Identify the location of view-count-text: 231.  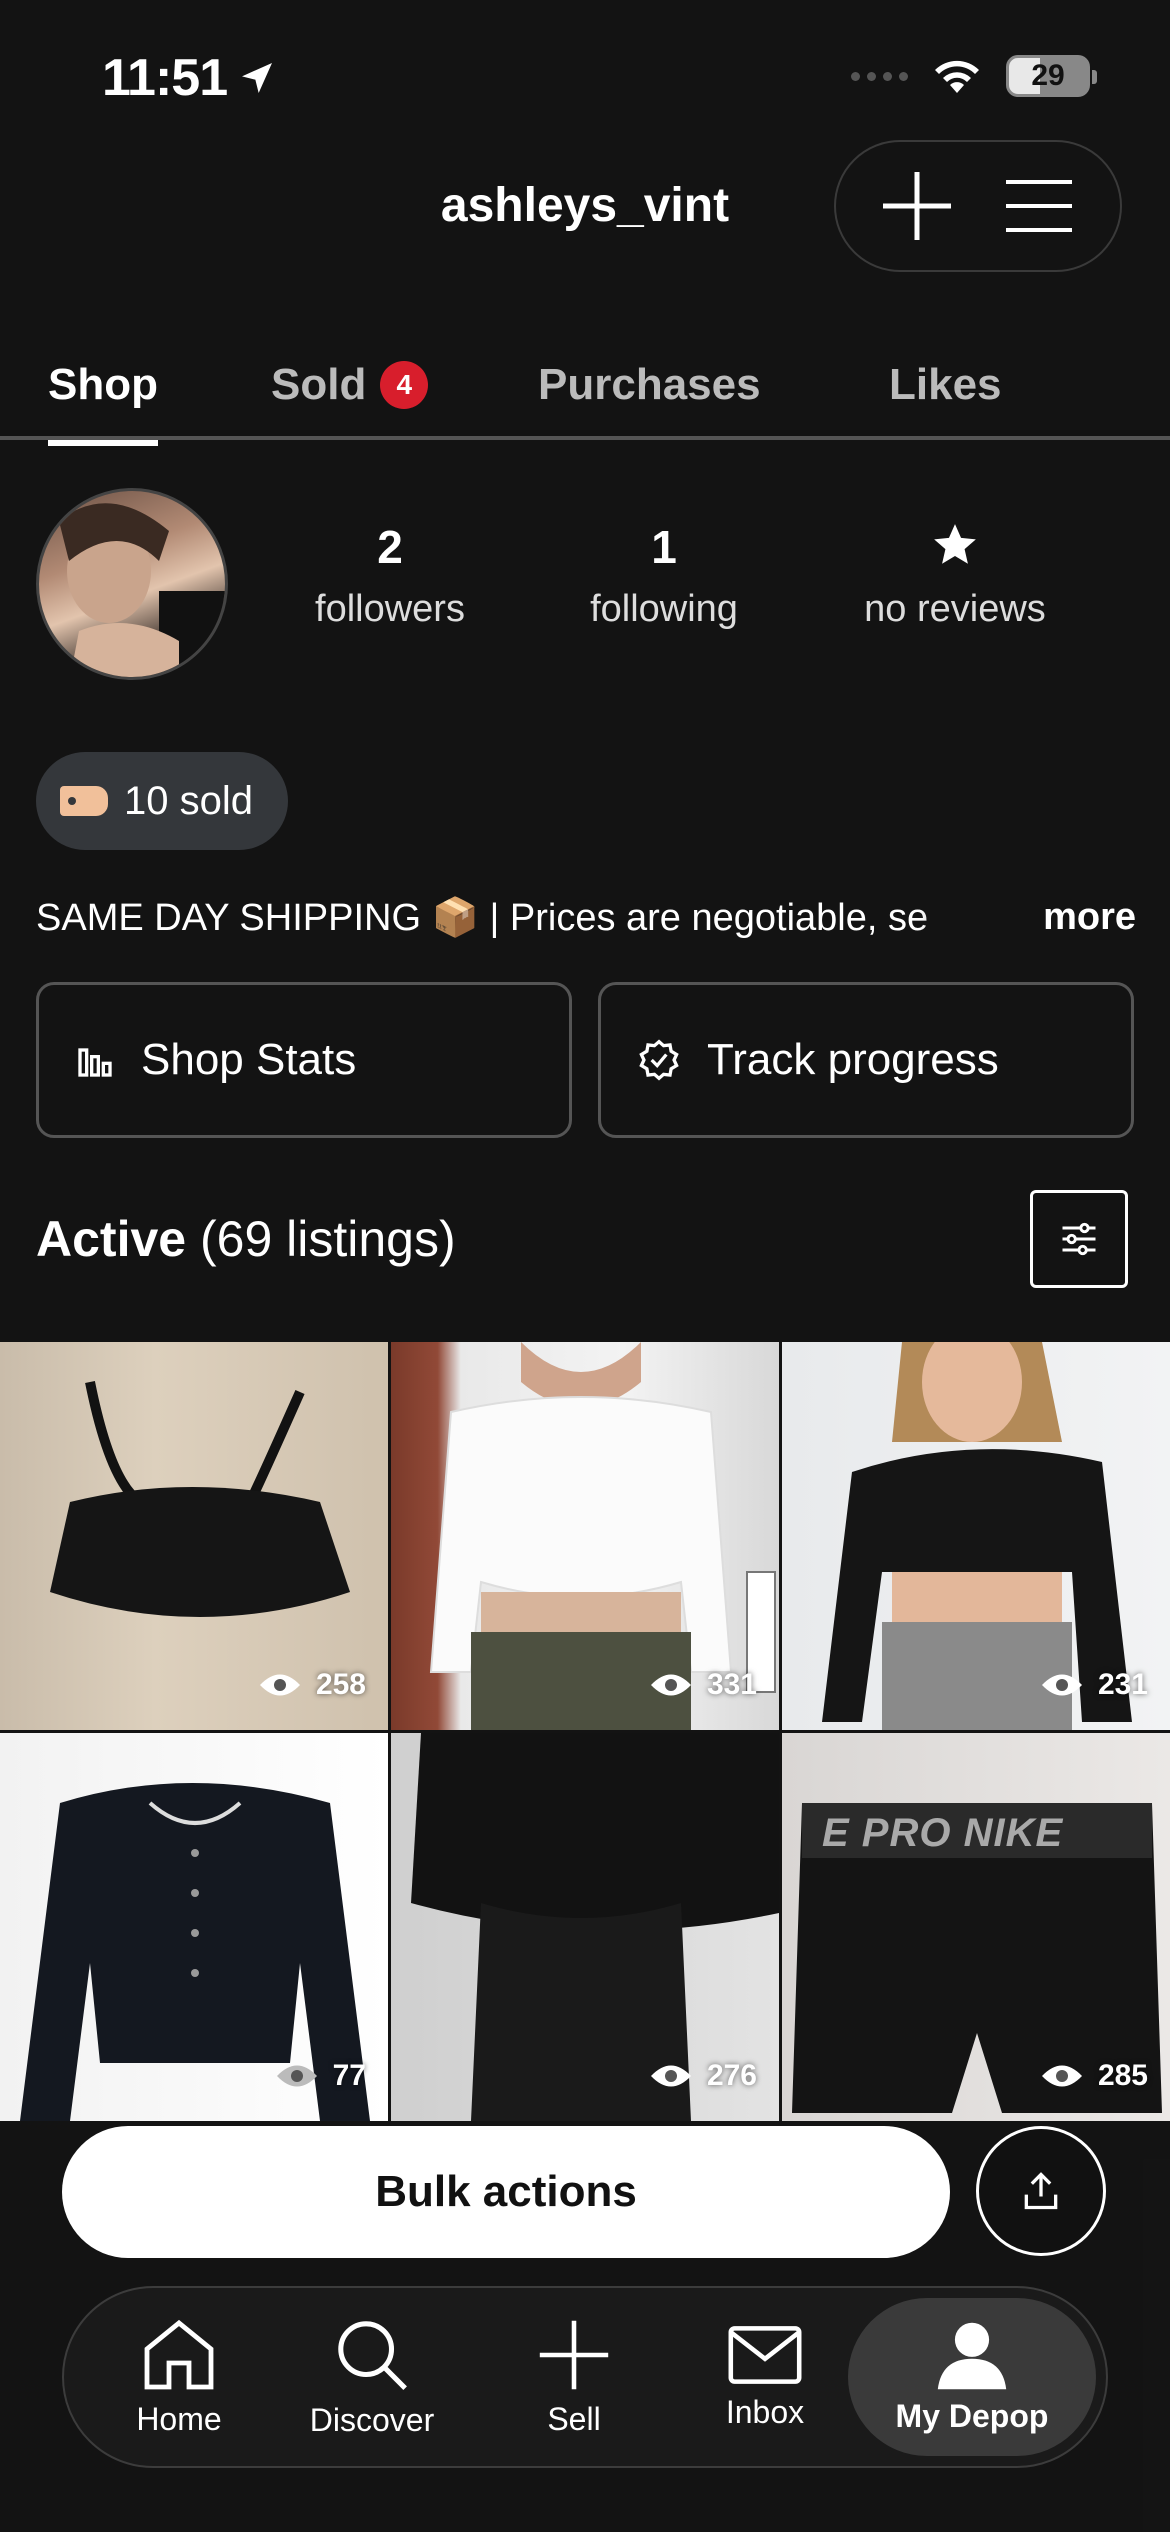
(1122, 1684).